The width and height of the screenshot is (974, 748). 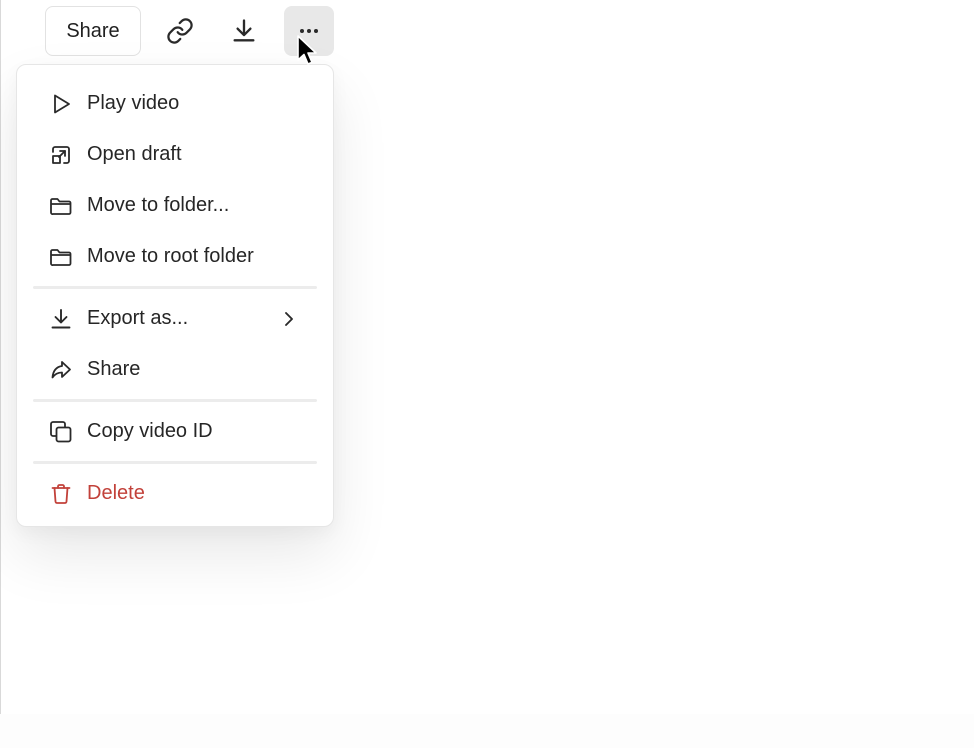 I want to click on menu-item-play-video: Play video, so click(x=175, y=103).